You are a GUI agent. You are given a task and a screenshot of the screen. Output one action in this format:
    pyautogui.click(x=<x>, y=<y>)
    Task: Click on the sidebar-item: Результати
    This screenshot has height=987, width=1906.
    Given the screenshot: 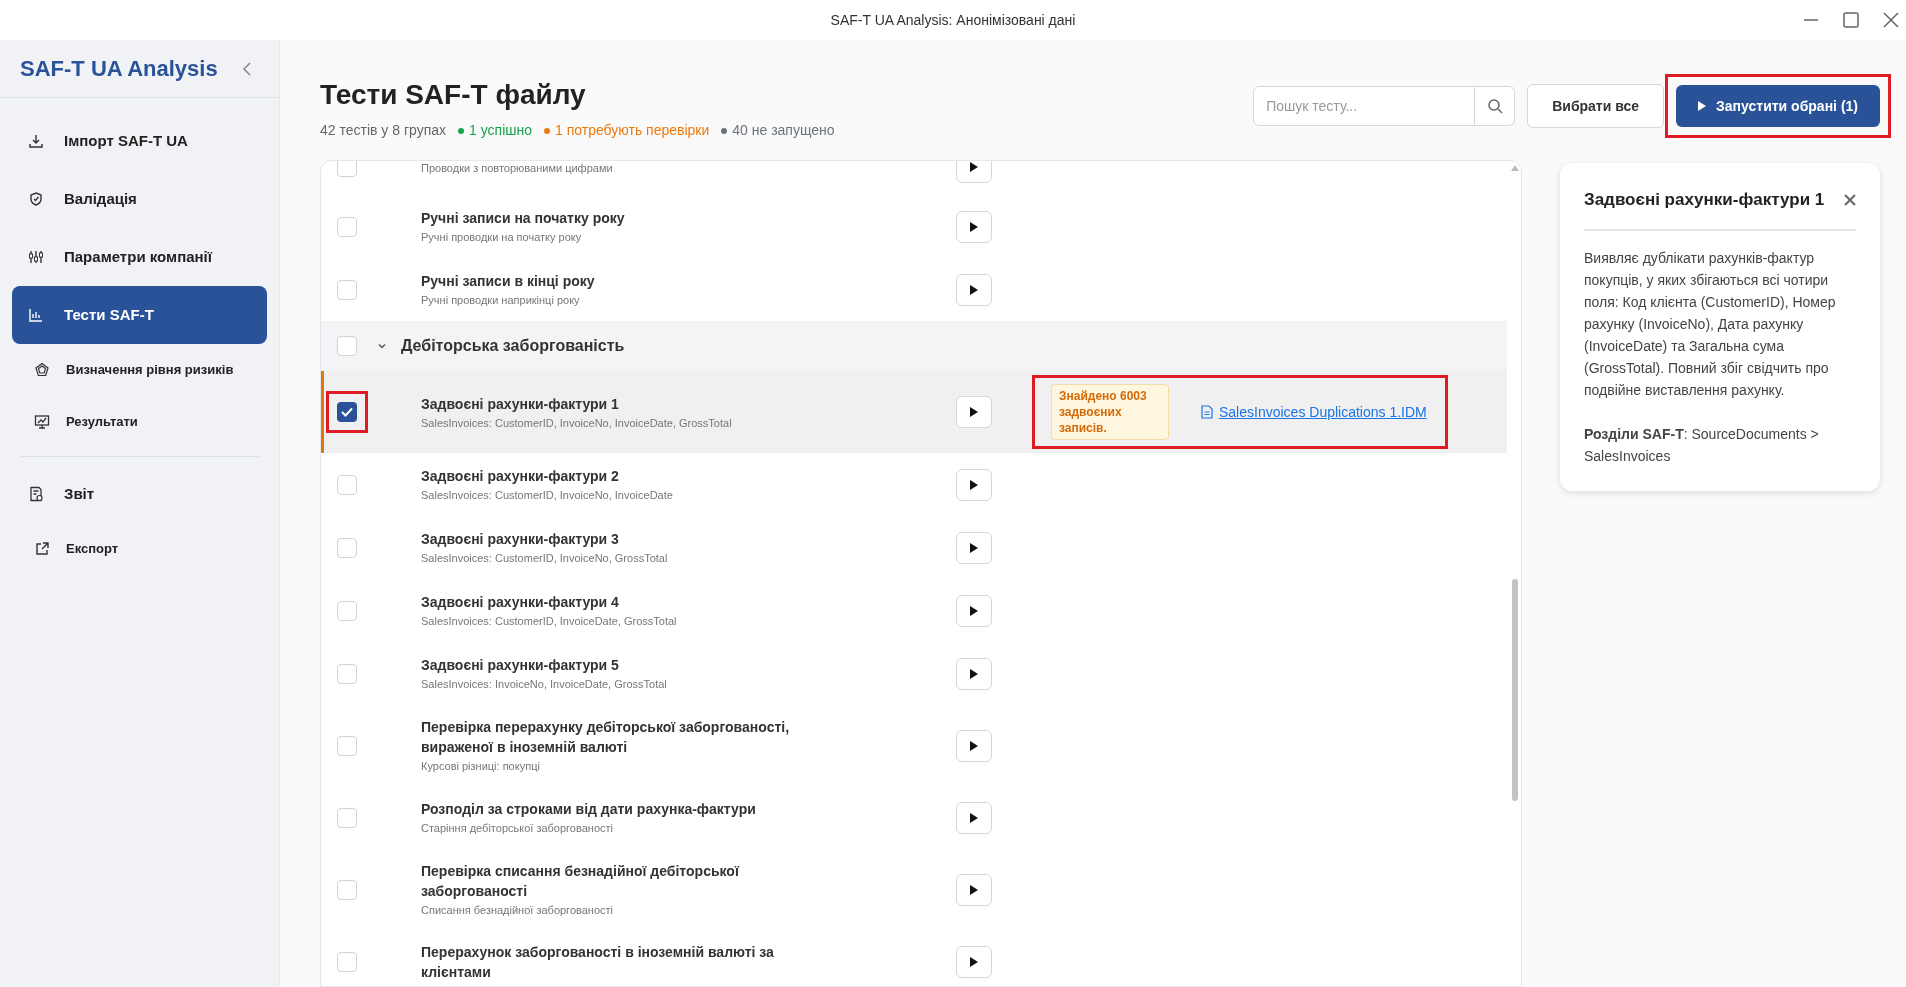 What is the action you would take?
    pyautogui.click(x=139, y=422)
    